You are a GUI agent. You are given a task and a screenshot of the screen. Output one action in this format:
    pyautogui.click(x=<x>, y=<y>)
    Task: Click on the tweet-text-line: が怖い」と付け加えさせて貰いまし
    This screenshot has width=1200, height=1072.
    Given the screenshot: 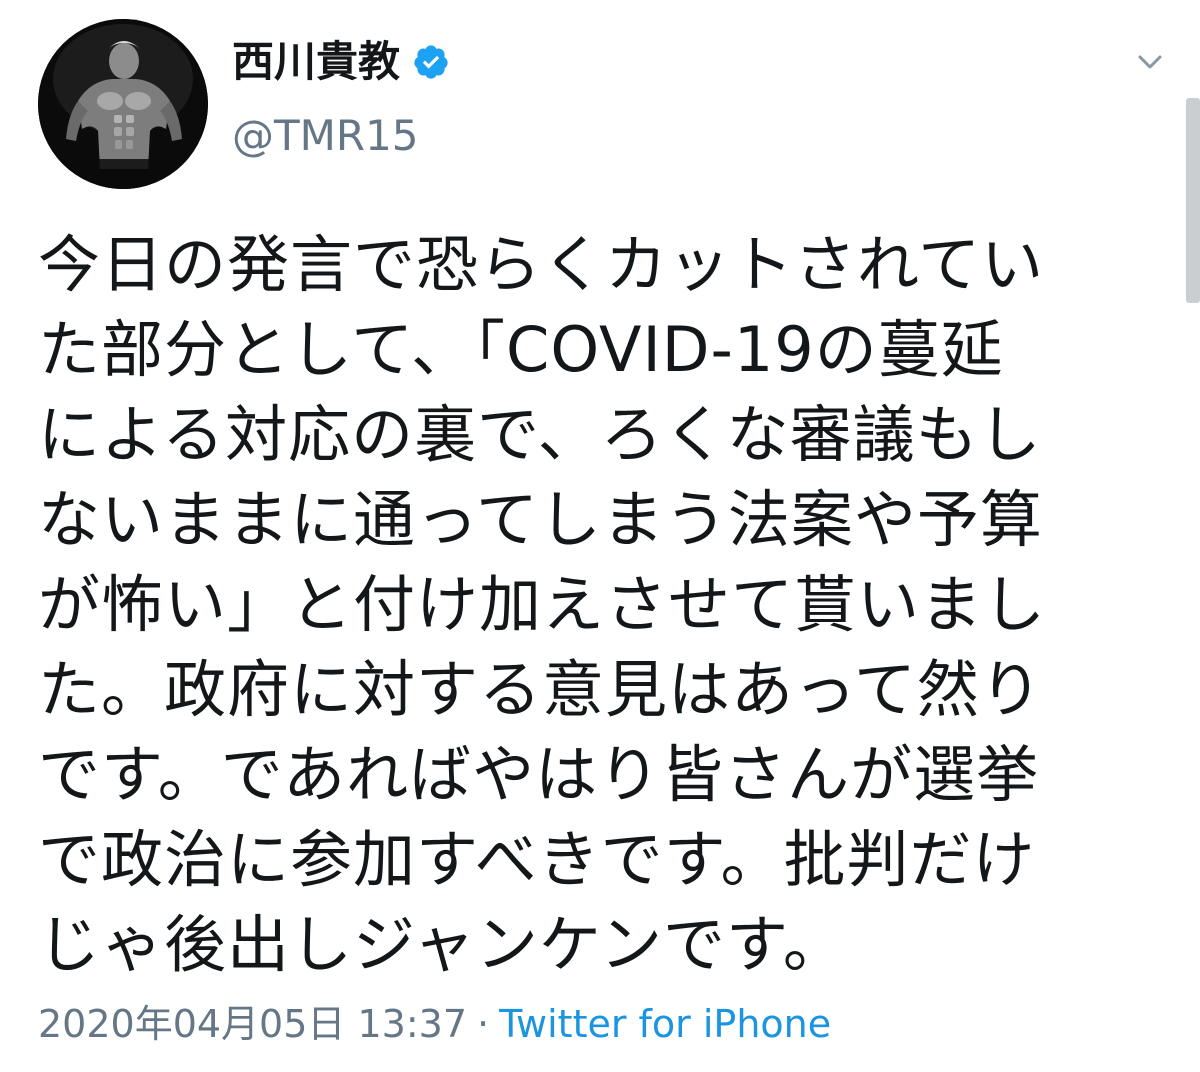 What is the action you would take?
    pyautogui.click(x=542, y=604)
    